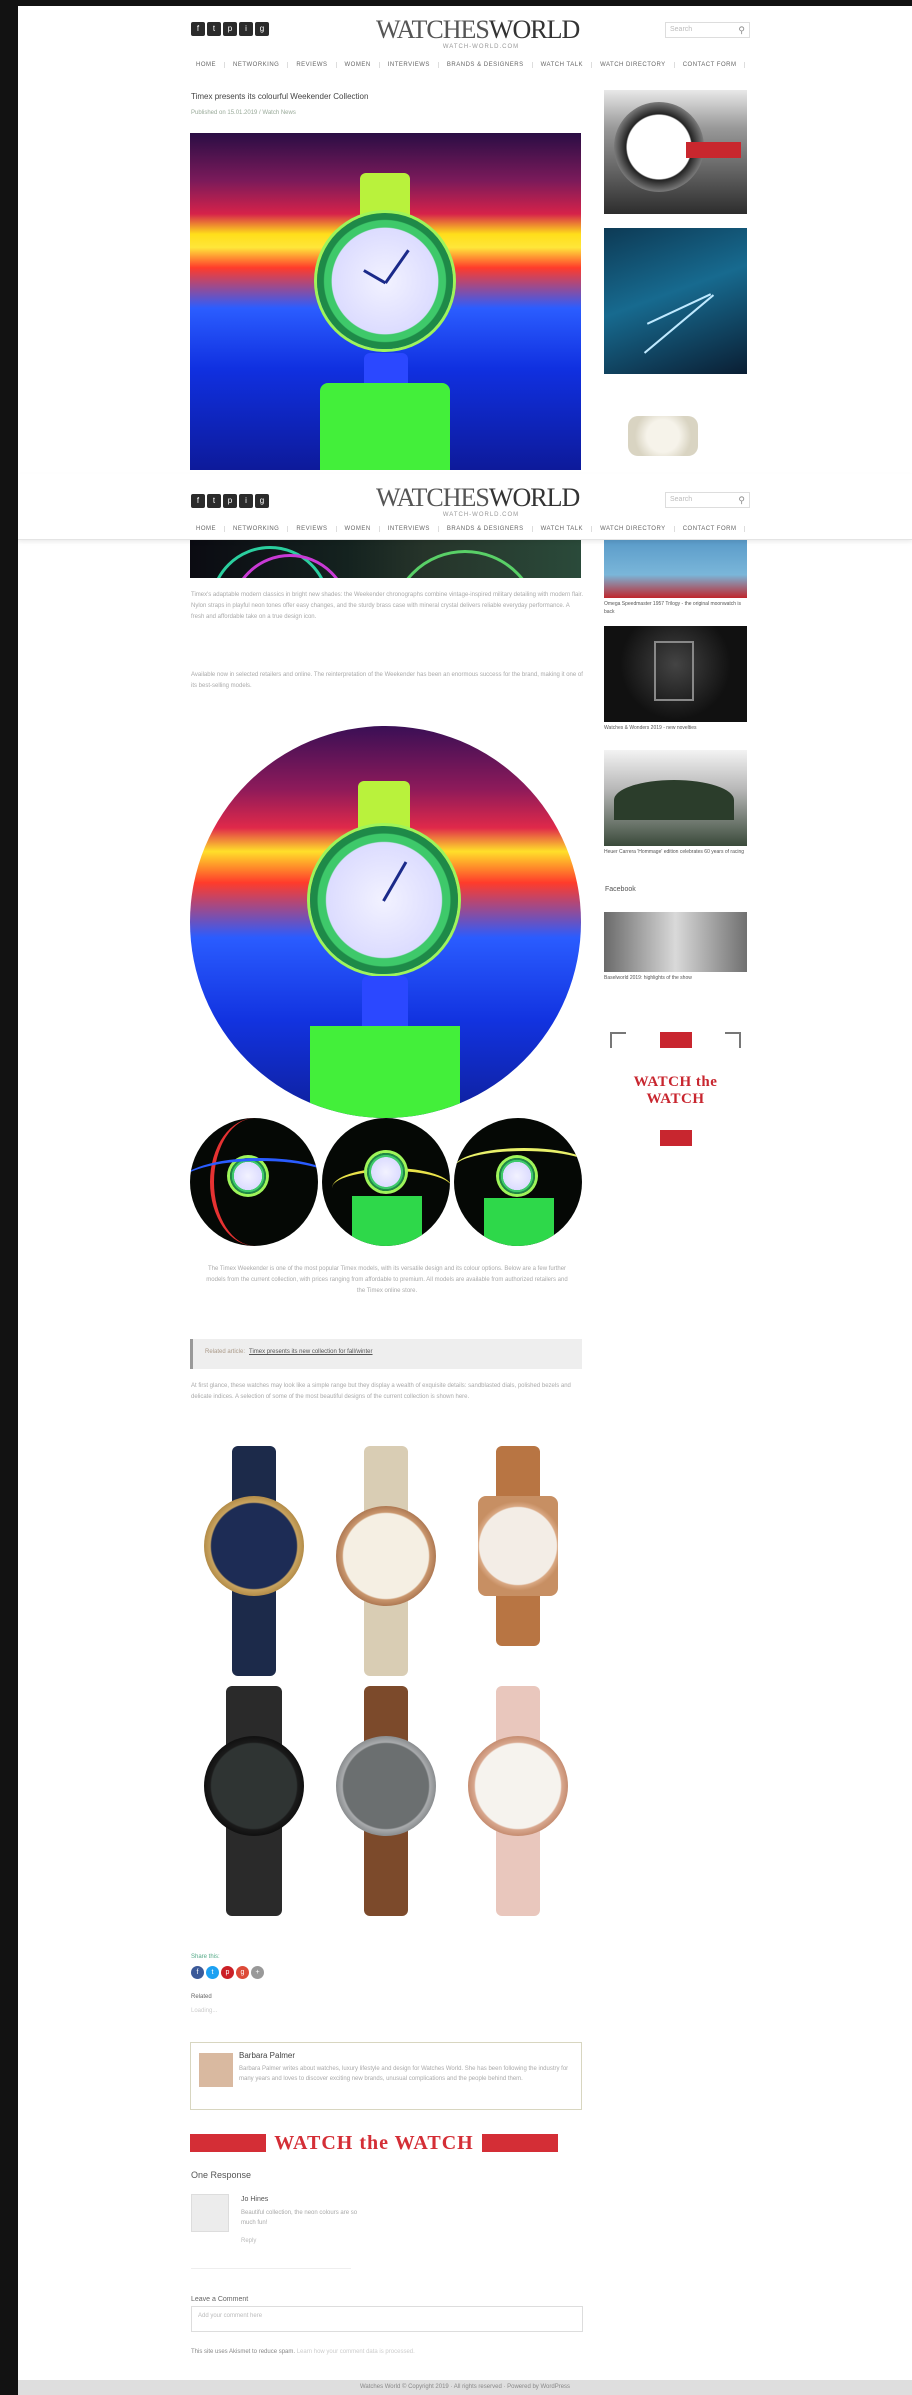  I want to click on facebook-widget-title: Facebook, so click(620, 889).